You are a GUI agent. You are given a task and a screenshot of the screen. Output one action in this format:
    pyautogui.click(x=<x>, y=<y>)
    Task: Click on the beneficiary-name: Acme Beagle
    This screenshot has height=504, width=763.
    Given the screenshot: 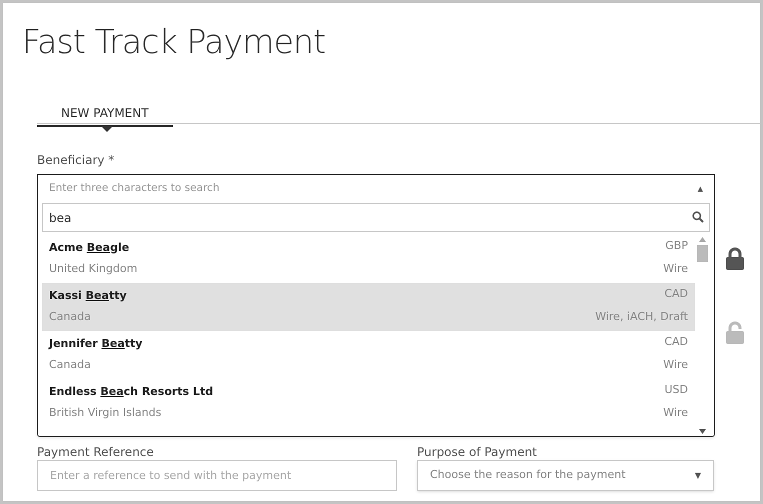 What is the action you would take?
    pyautogui.click(x=89, y=248)
    